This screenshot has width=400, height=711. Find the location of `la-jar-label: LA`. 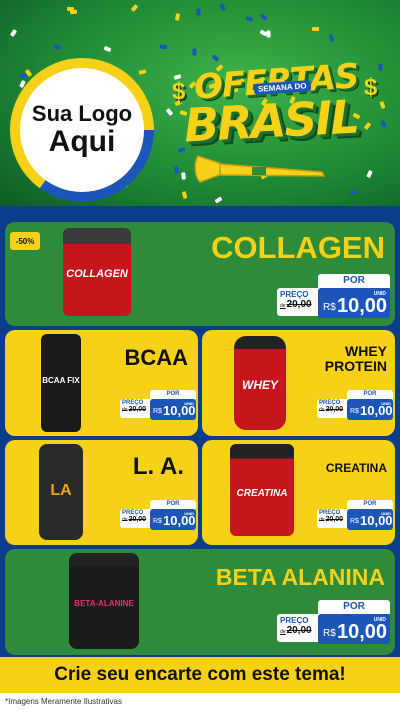

la-jar-label: LA is located at coordinates (61, 490).